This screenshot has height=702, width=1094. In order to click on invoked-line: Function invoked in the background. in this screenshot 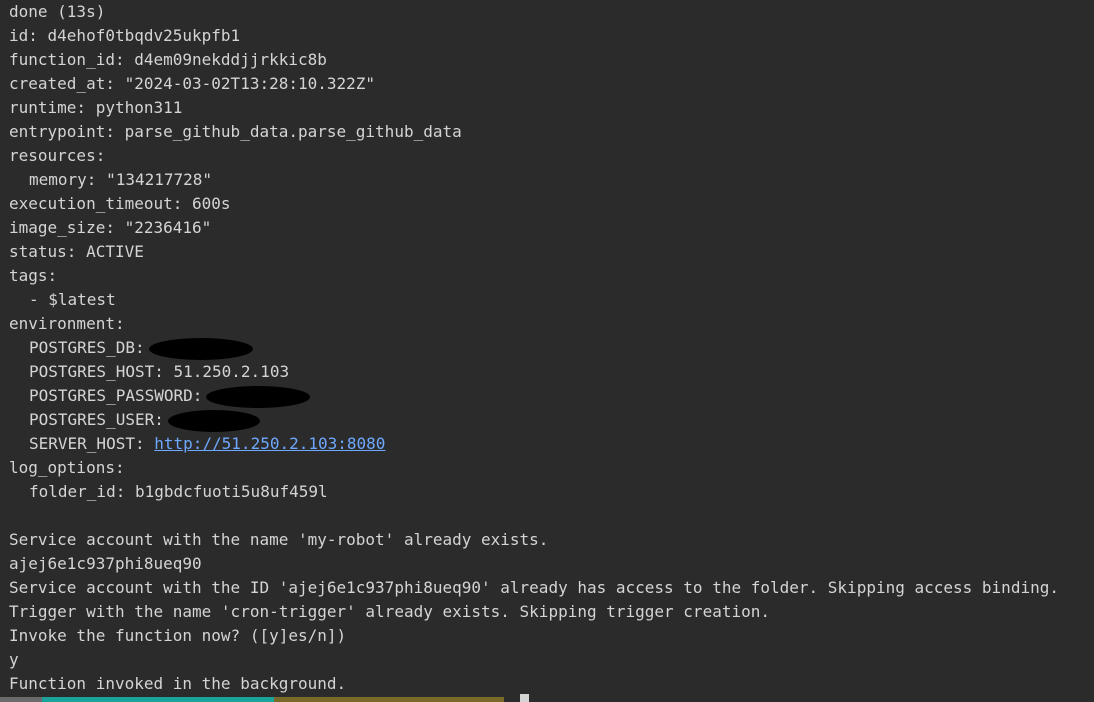, I will do `click(178, 683)`.